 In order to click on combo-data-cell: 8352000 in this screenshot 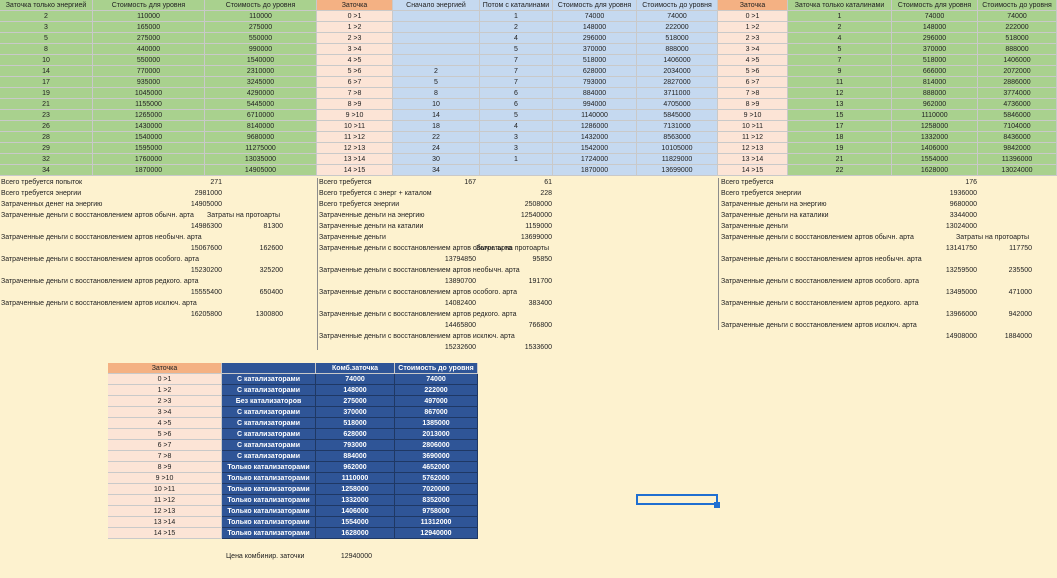, I will do `click(436, 500)`.